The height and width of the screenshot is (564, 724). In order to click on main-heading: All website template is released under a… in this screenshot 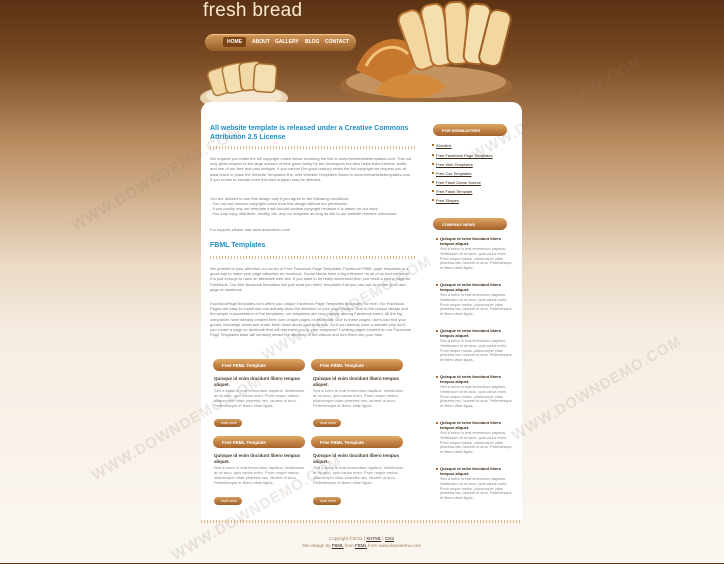, I will do `click(309, 133)`.